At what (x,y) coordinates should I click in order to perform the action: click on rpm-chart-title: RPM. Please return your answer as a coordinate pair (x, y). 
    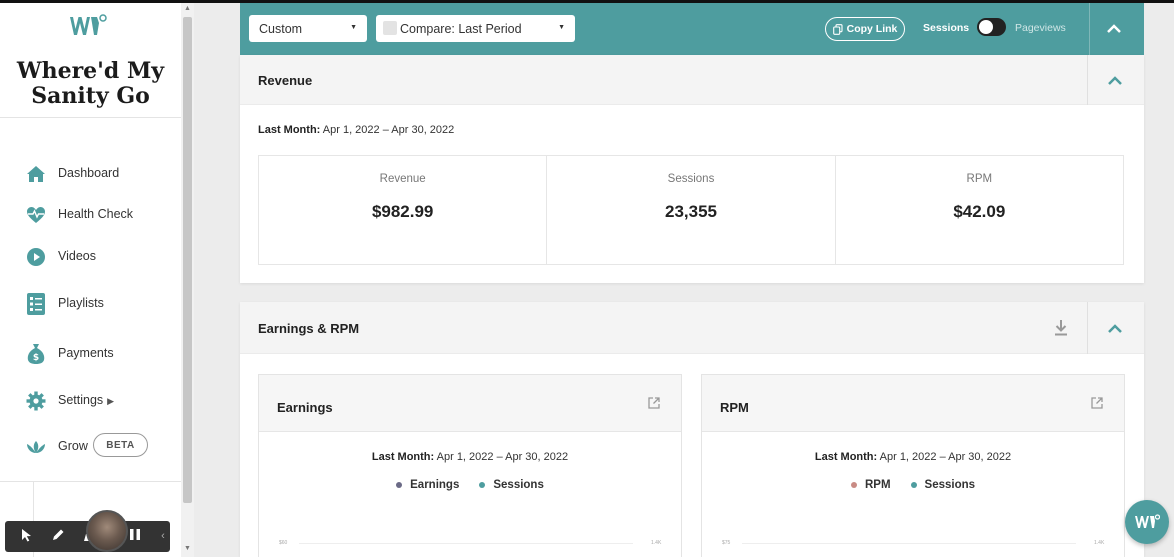
    Looking at the image, I should click on (734, 407).